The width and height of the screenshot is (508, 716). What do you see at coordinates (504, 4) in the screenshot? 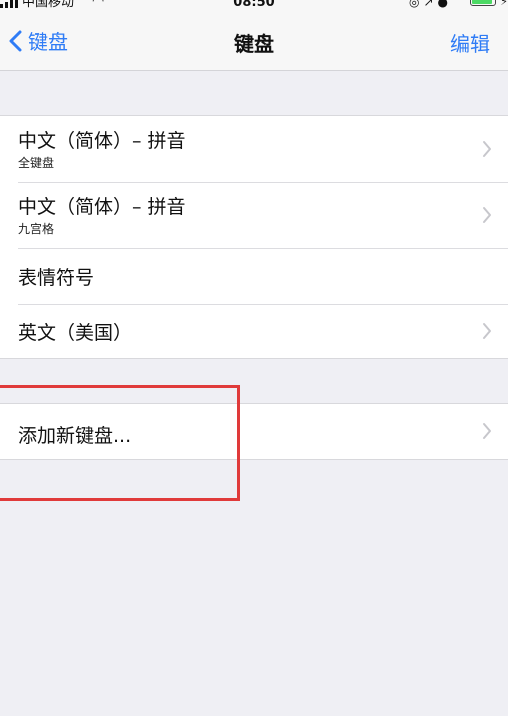
I see `charging-icon: ⚡` at bounding box center [504, 4].